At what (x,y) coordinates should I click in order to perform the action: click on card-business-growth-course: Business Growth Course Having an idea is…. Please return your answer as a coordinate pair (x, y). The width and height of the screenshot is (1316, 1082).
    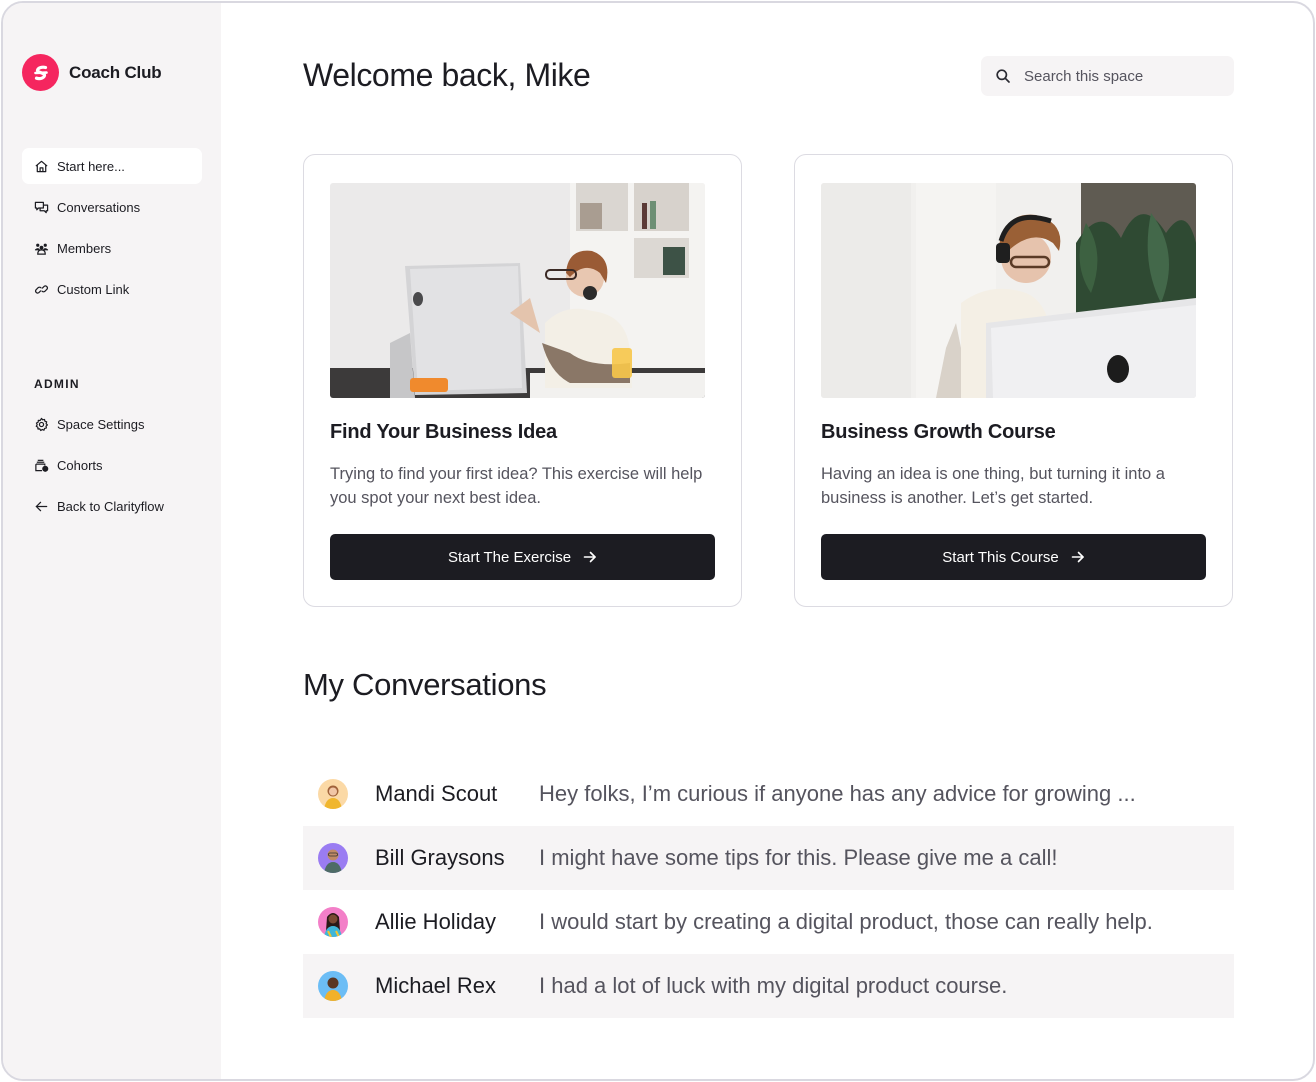
    Looking at the image, I should click on (1013, 380).